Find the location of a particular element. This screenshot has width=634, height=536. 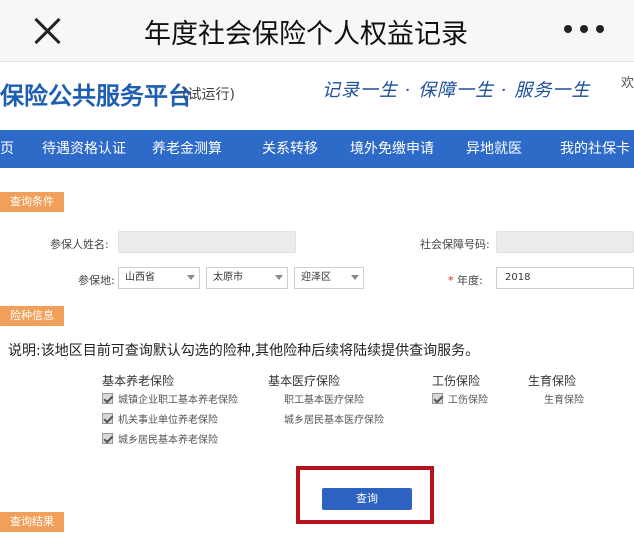

nav-item-pension-calc: 养老金测算 is located at coordinates (187, 149).